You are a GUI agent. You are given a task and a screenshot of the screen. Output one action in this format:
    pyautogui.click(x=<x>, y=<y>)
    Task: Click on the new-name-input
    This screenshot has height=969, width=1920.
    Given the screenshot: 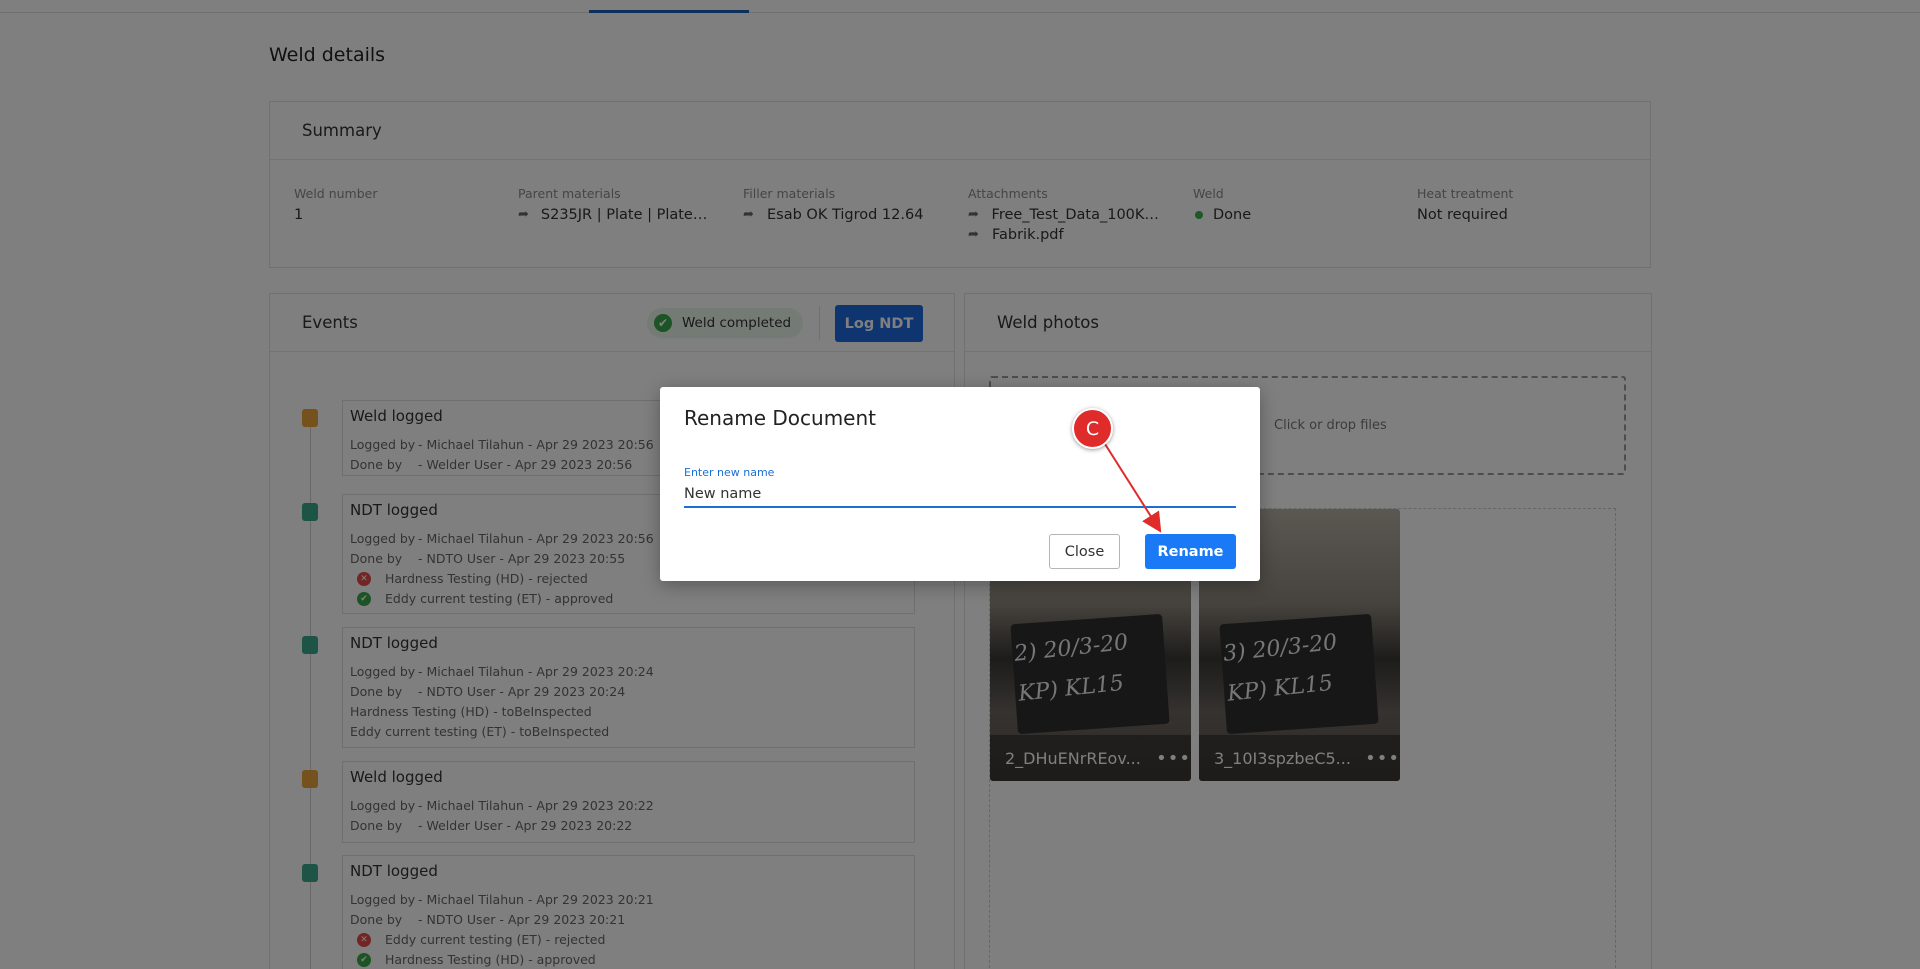 What is the action you would take?
    pyautogui.click(x=960, y=494)
    